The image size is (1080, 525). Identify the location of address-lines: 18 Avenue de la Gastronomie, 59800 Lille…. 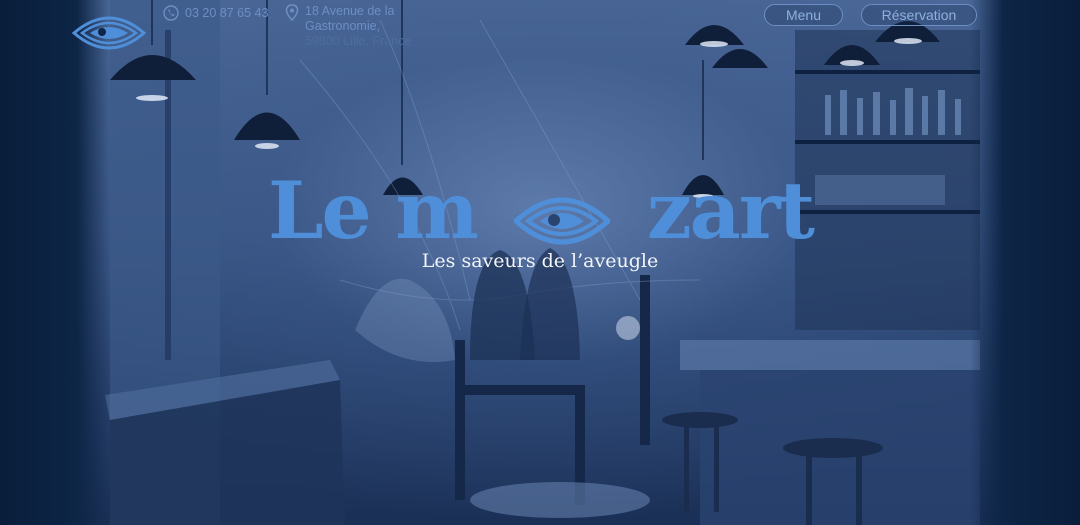
(358, 26).